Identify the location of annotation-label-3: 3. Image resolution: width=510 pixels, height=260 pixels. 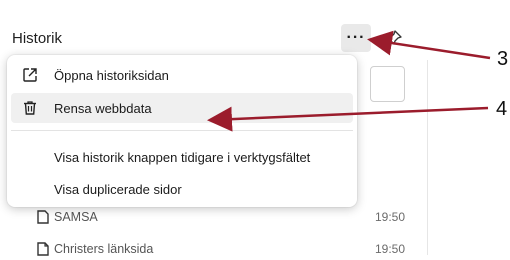
(503, 59).